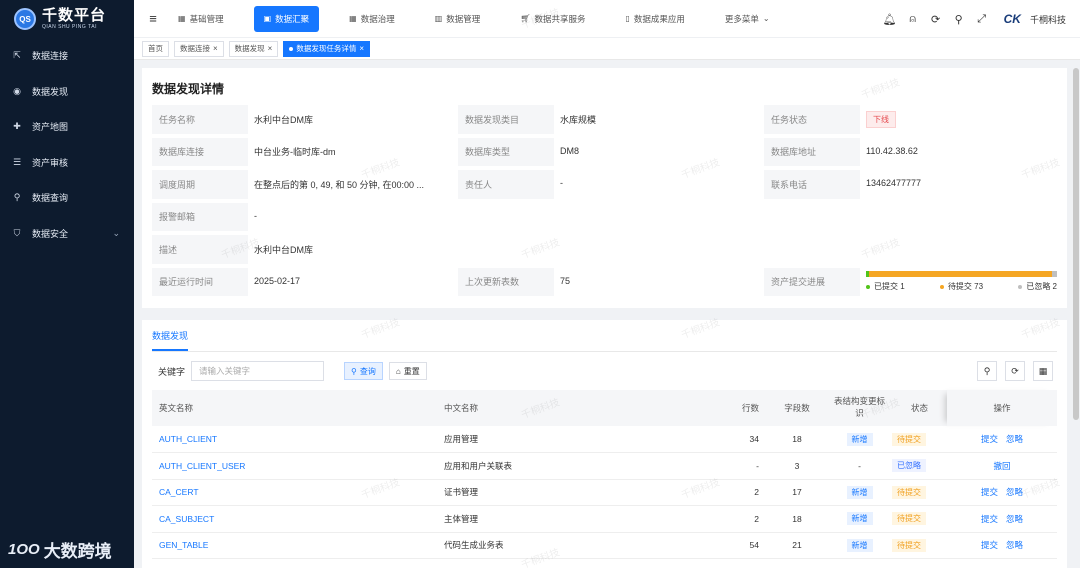 Image resolution: width=1080 pixels, height=568 pixels. Describe the element at coordinates (411, 371) in the screenshot. I see `button-label: 重置` at that location.